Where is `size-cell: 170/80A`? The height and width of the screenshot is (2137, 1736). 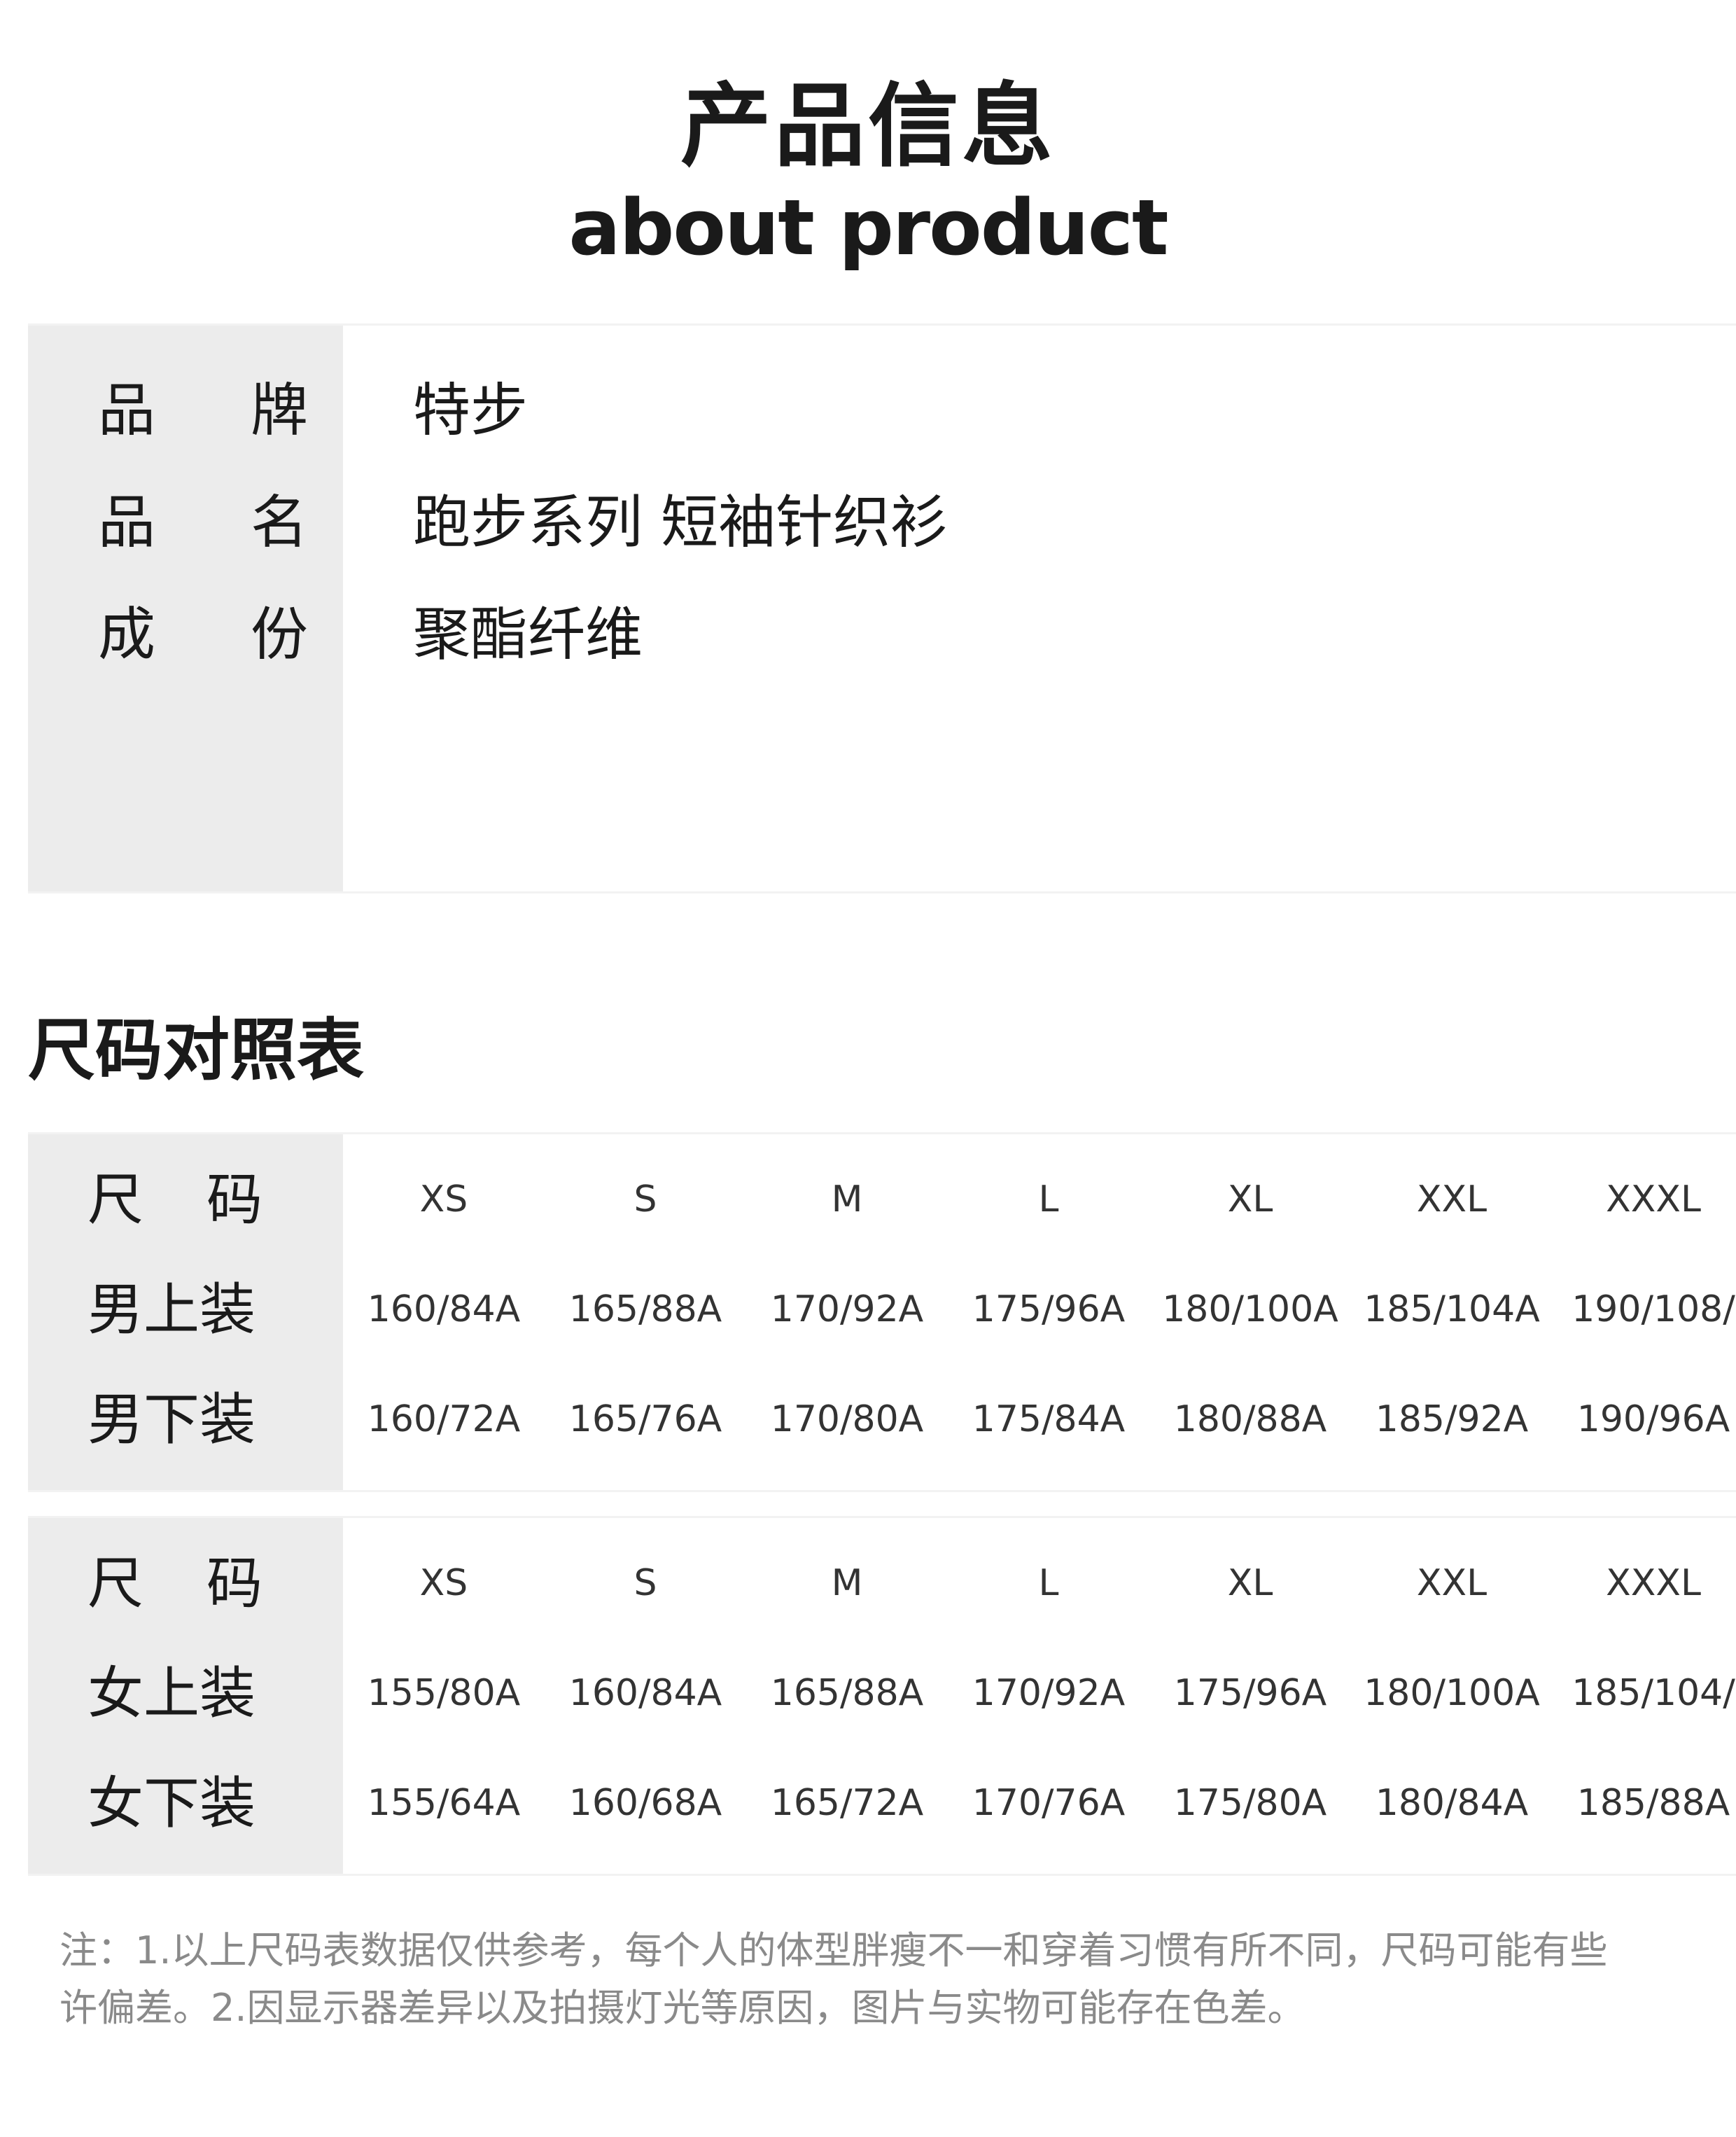 size-cell: 170/80A is located at coordinates (847, 1419).